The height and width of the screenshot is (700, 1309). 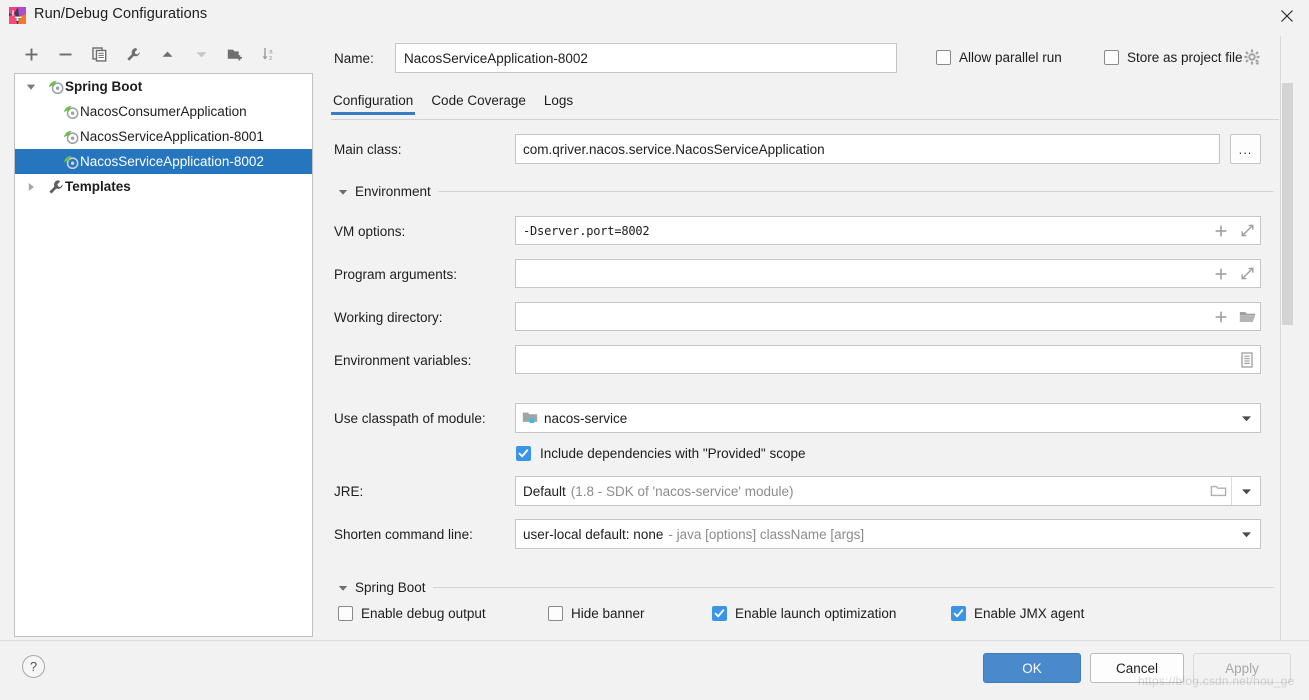 What do you see at coordinates (373, 100) in the screenshot?
I see `tab-label: Configuration` at bounding box center [373, 100].